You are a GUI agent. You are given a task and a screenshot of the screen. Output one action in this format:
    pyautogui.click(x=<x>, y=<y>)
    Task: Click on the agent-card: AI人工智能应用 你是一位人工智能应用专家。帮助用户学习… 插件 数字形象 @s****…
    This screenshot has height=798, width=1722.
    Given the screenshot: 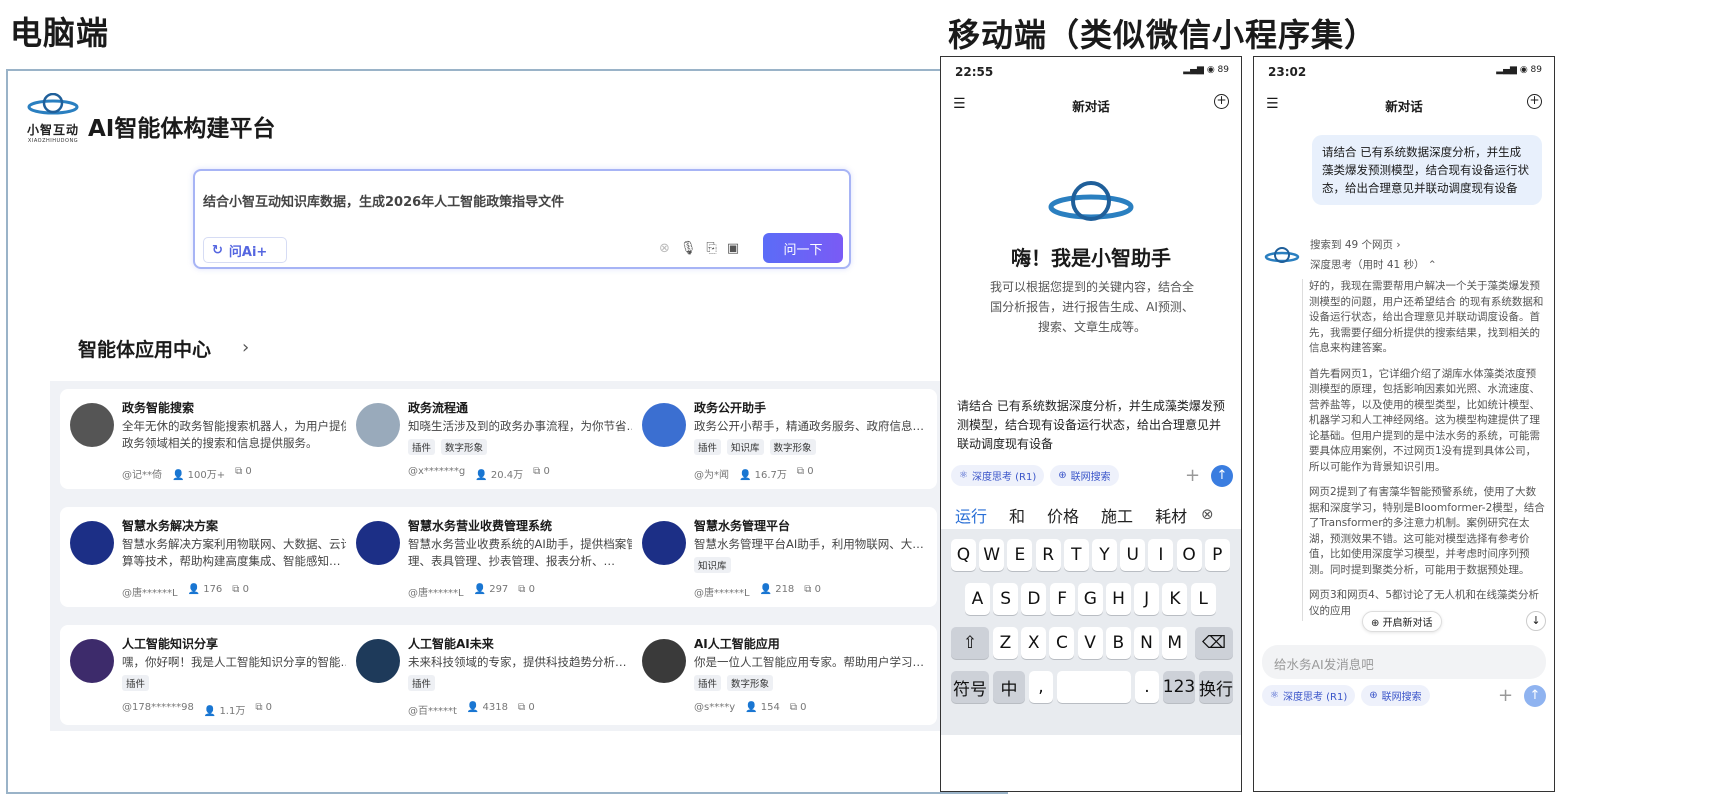 What is the action you would take?
    pyautogui.click(x=784, y=675)
    